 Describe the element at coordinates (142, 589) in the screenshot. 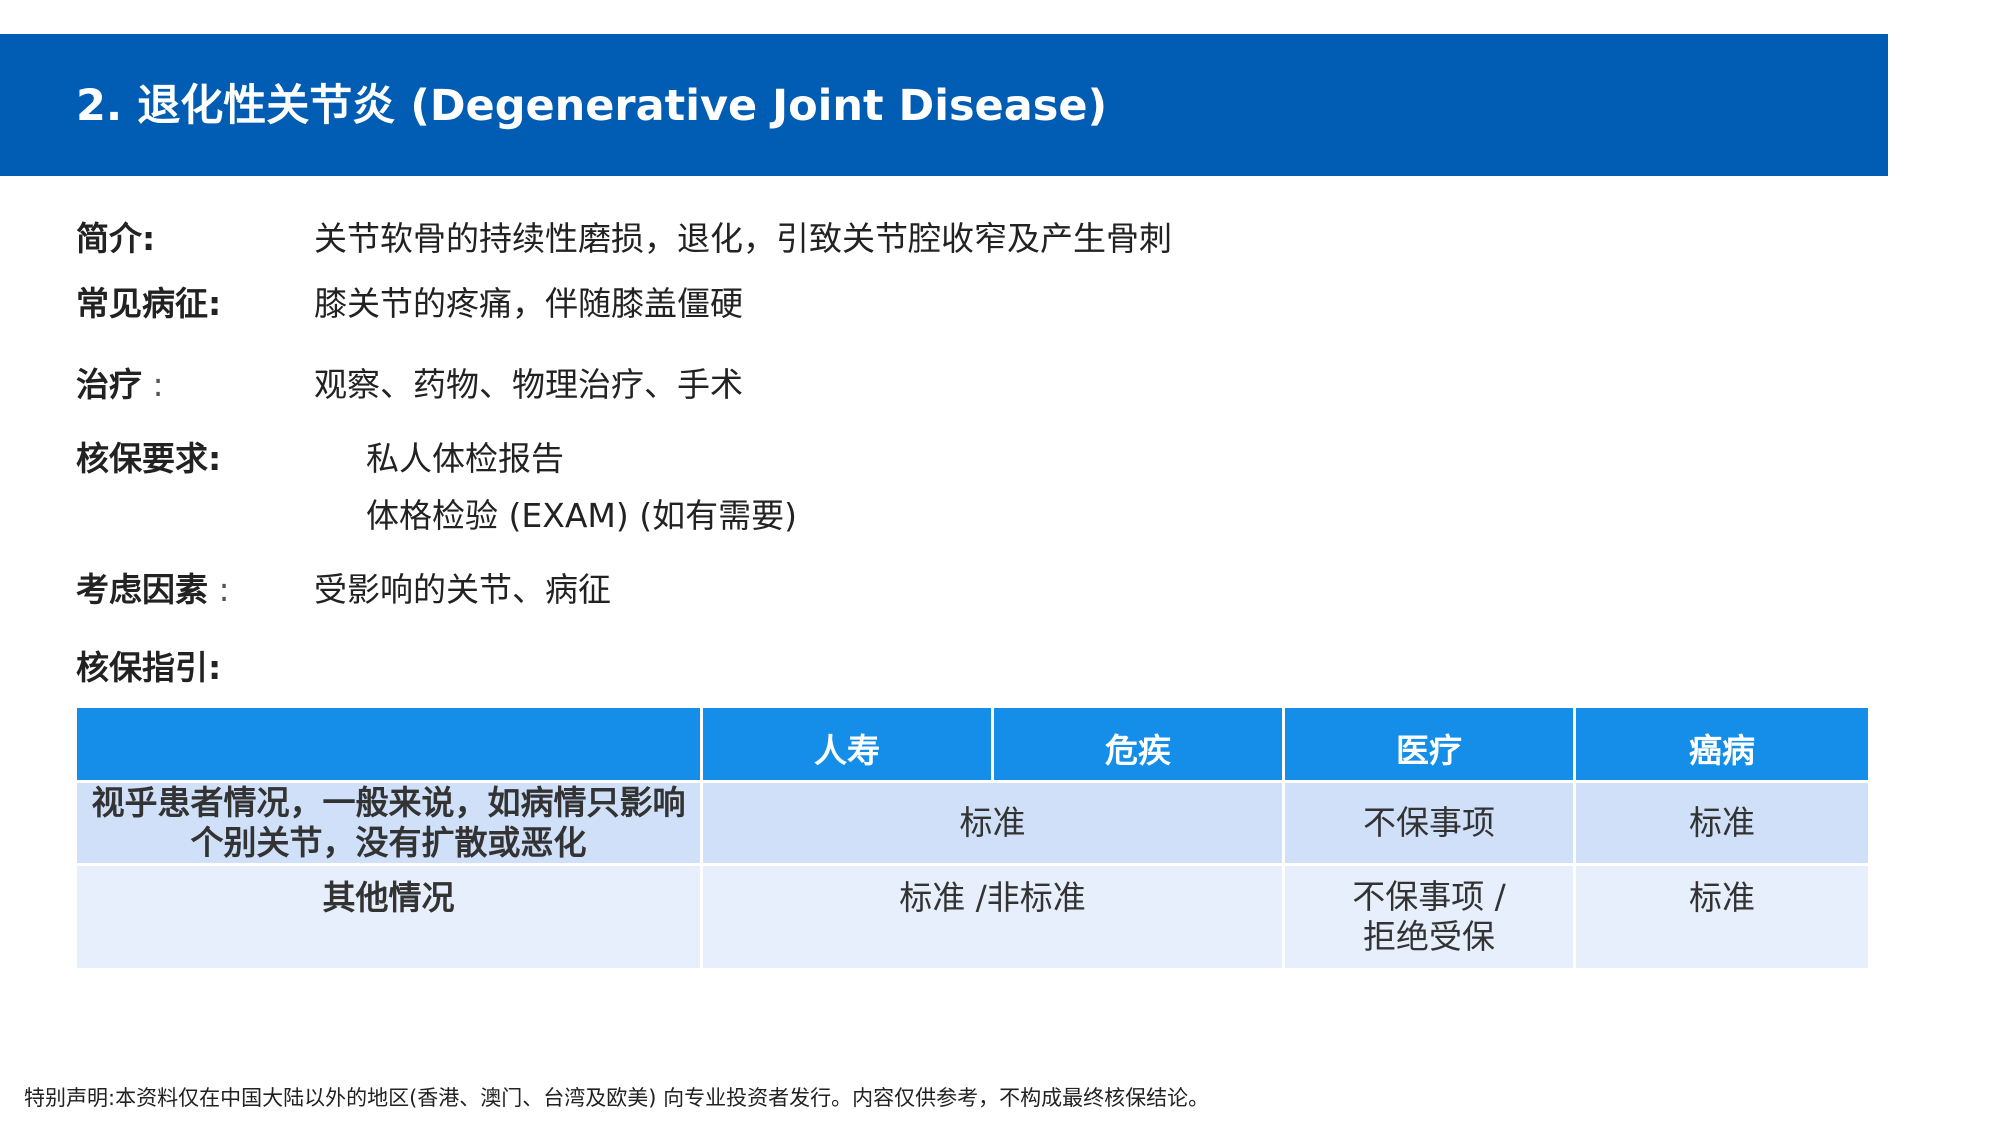

I see `factors-label: 考虑因素` at that location.